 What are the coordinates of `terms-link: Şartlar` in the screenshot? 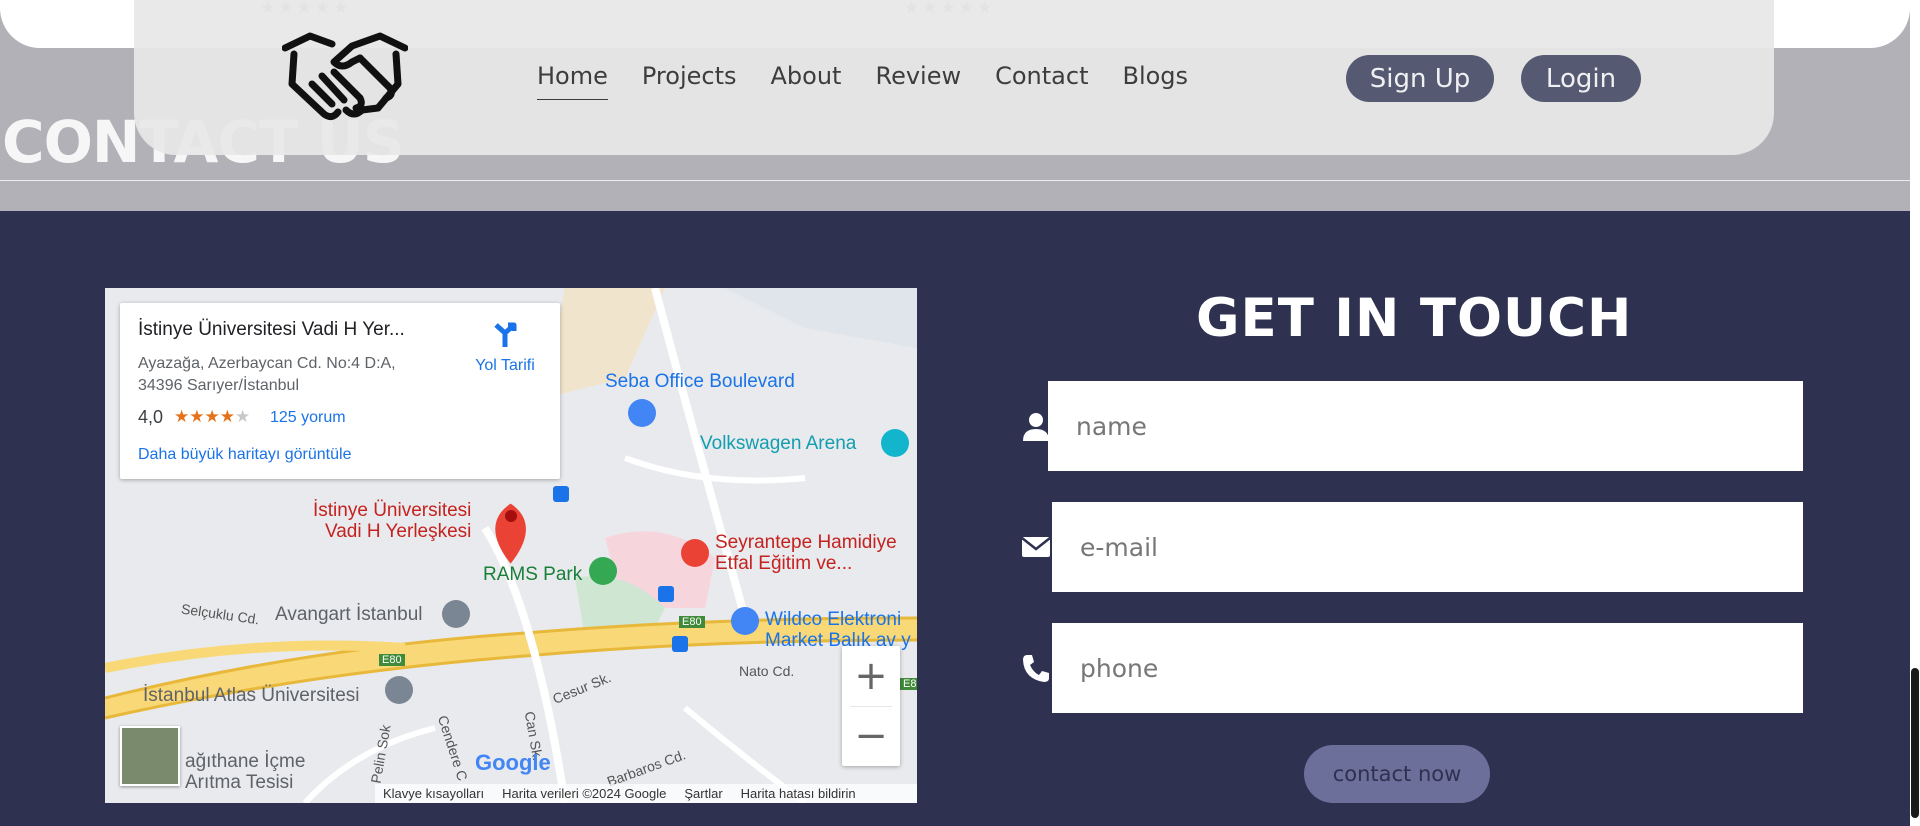 It's located at (703, 793).